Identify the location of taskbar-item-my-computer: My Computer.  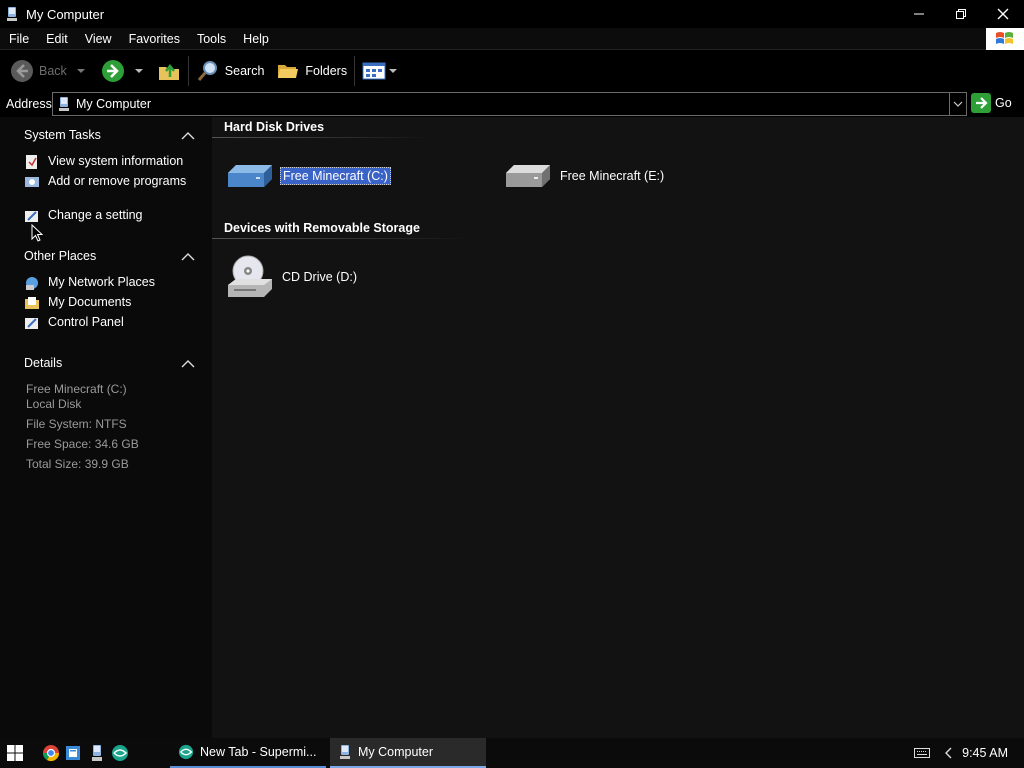
(408, 753).